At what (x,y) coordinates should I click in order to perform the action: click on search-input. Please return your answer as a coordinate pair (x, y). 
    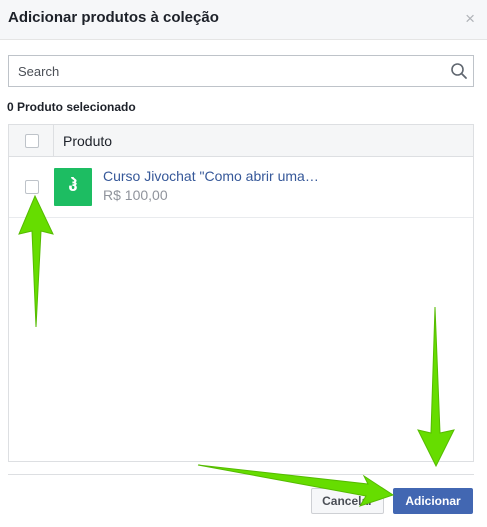
    Looking at the image, I should click on (224, 71).